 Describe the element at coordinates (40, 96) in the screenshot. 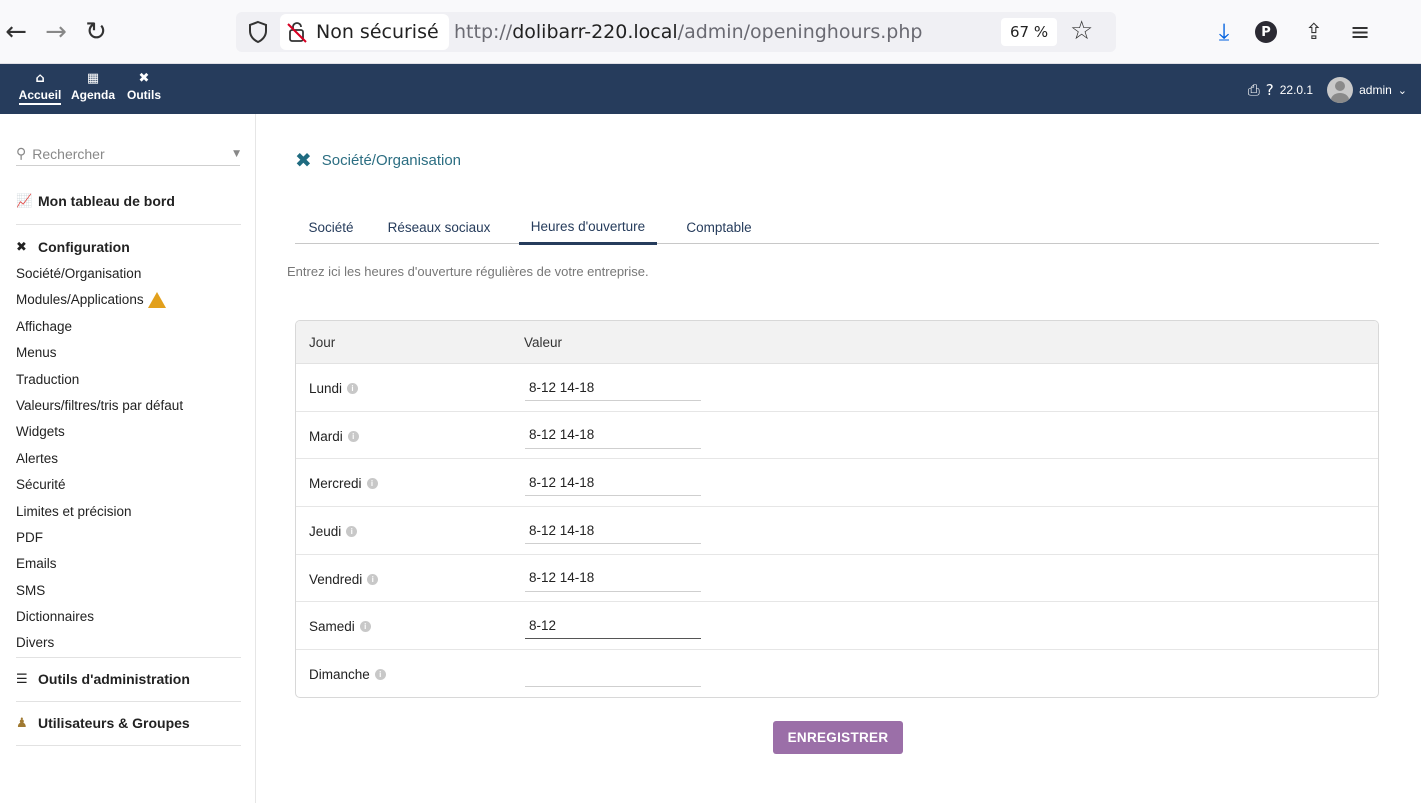

I see `topmenu-accueil-label: Accueil` at that location.